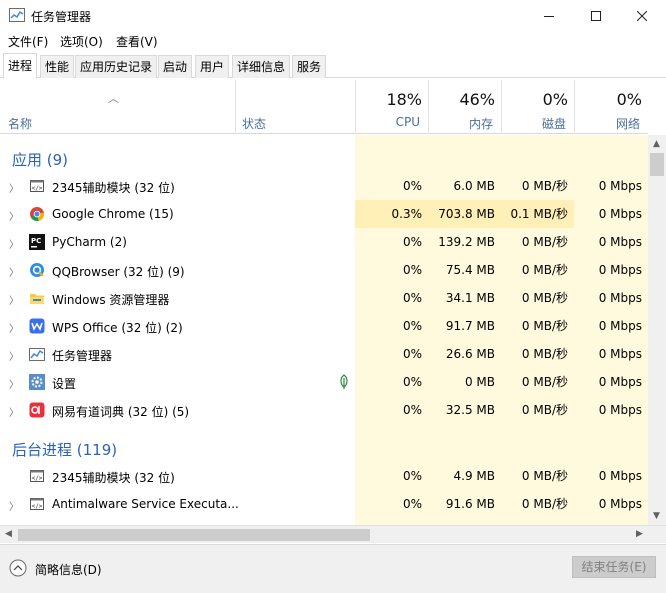 The image size is (666, 593). Describe the element at coordinates (537, 107) in the screenshot. I see `header-disk: 0% 磁盘` at that location.